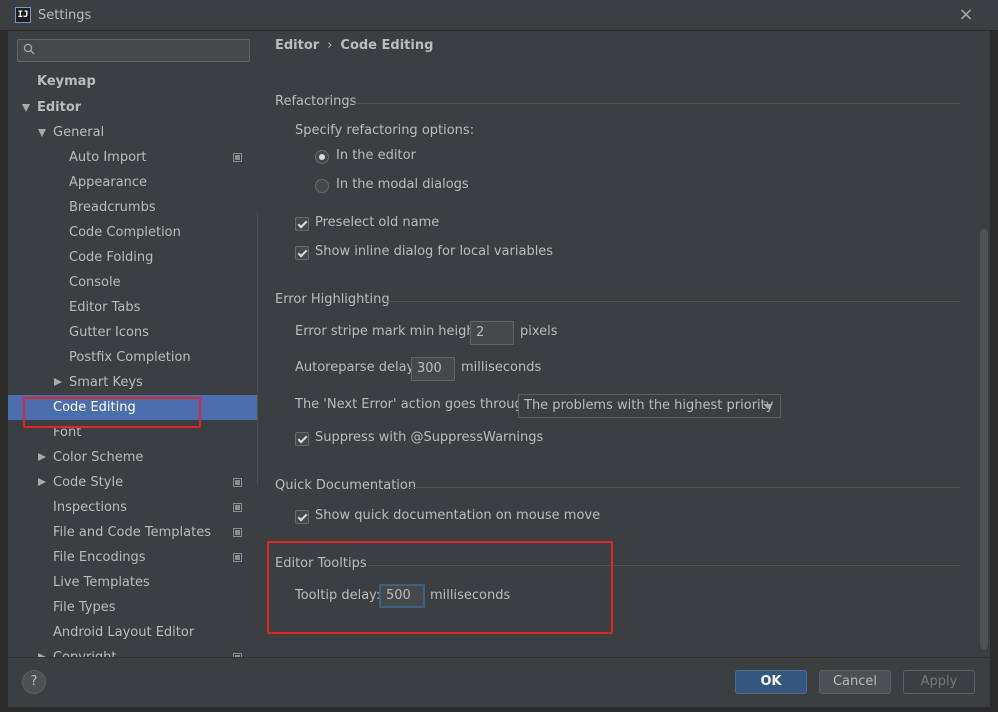 Image resolution: width=998 pixels, height=712 pixels. I want to click on editor-tooltips-section-title: Editor Tooltips, so click(321, 563).